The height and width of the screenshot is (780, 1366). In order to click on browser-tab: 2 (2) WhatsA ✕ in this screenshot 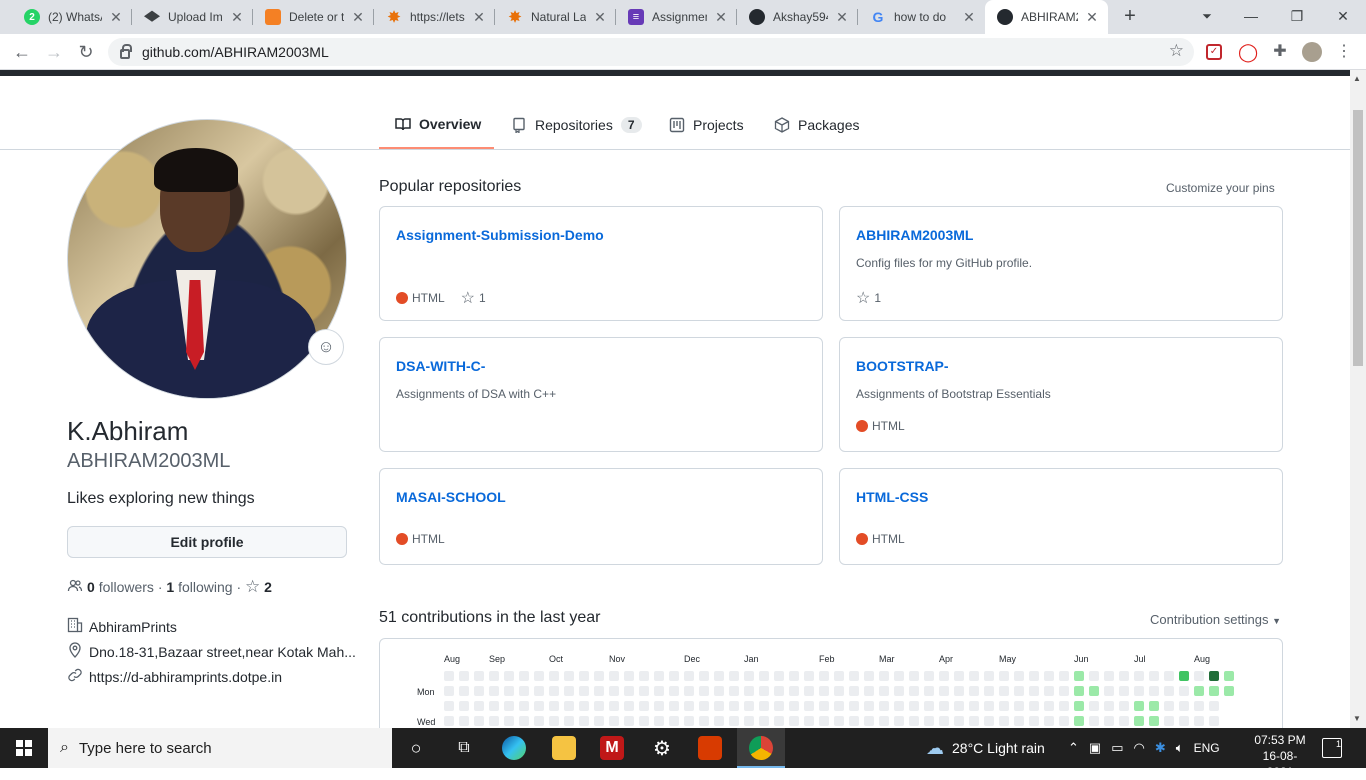, I will do `click(72, 17)`.